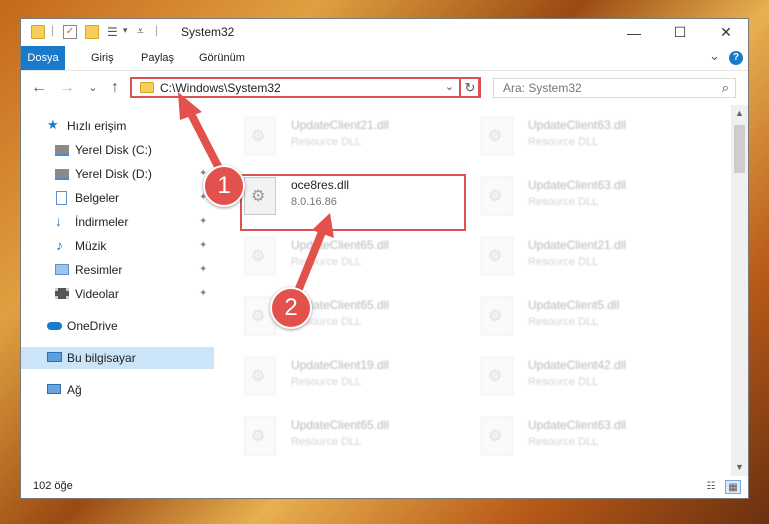  What do you see at coordinates (614, 88) in the screenshot?
I see `search-input: Ara: System32 ⌕` at bounding box center [614, 88].